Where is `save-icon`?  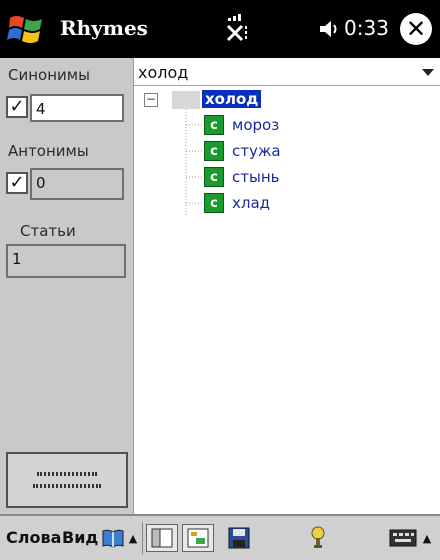 save-icon is located at coordinates (239, 538).